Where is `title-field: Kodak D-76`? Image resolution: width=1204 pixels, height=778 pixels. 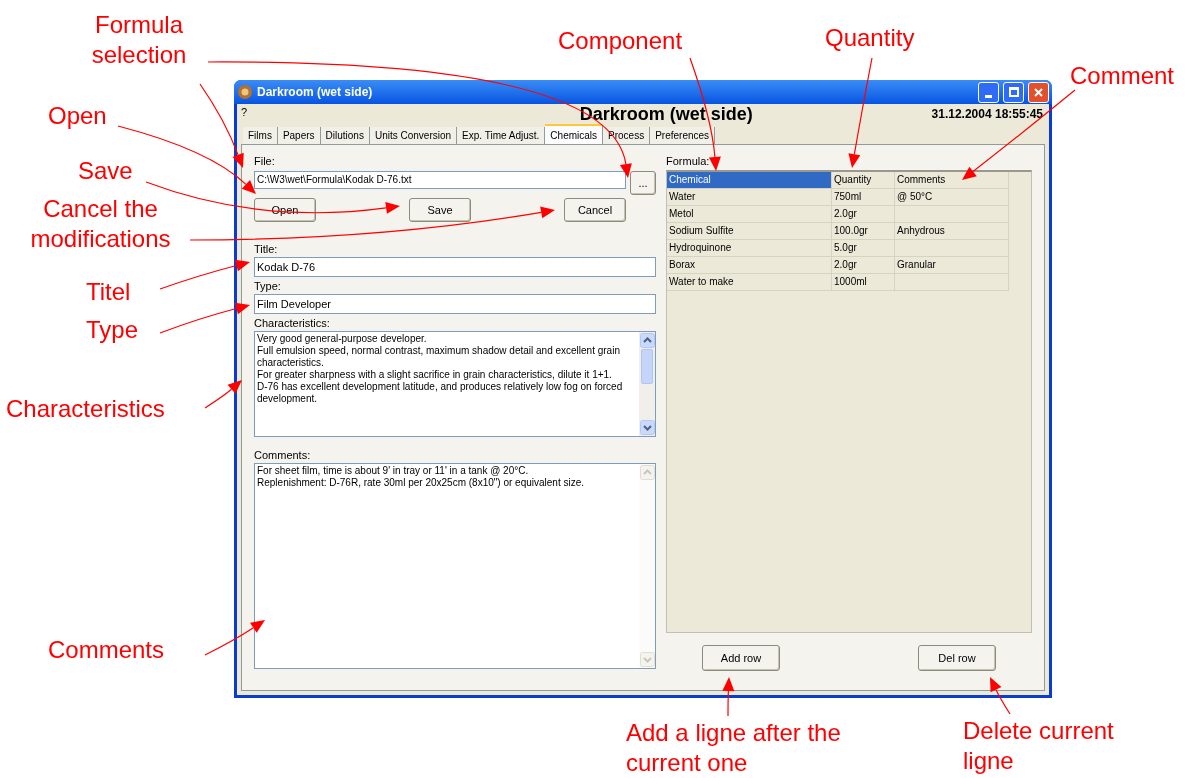
title-field: Kodak D-76 is located at coordinates (455, 267).